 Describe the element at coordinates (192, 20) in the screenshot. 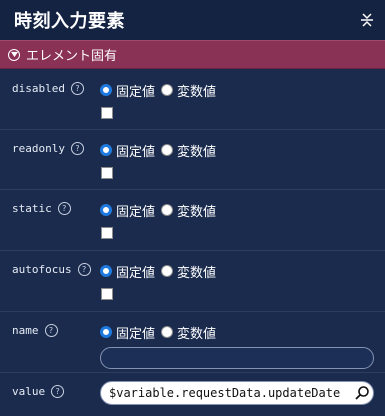

I see `panel-header: 時刻入力要素` at that location.